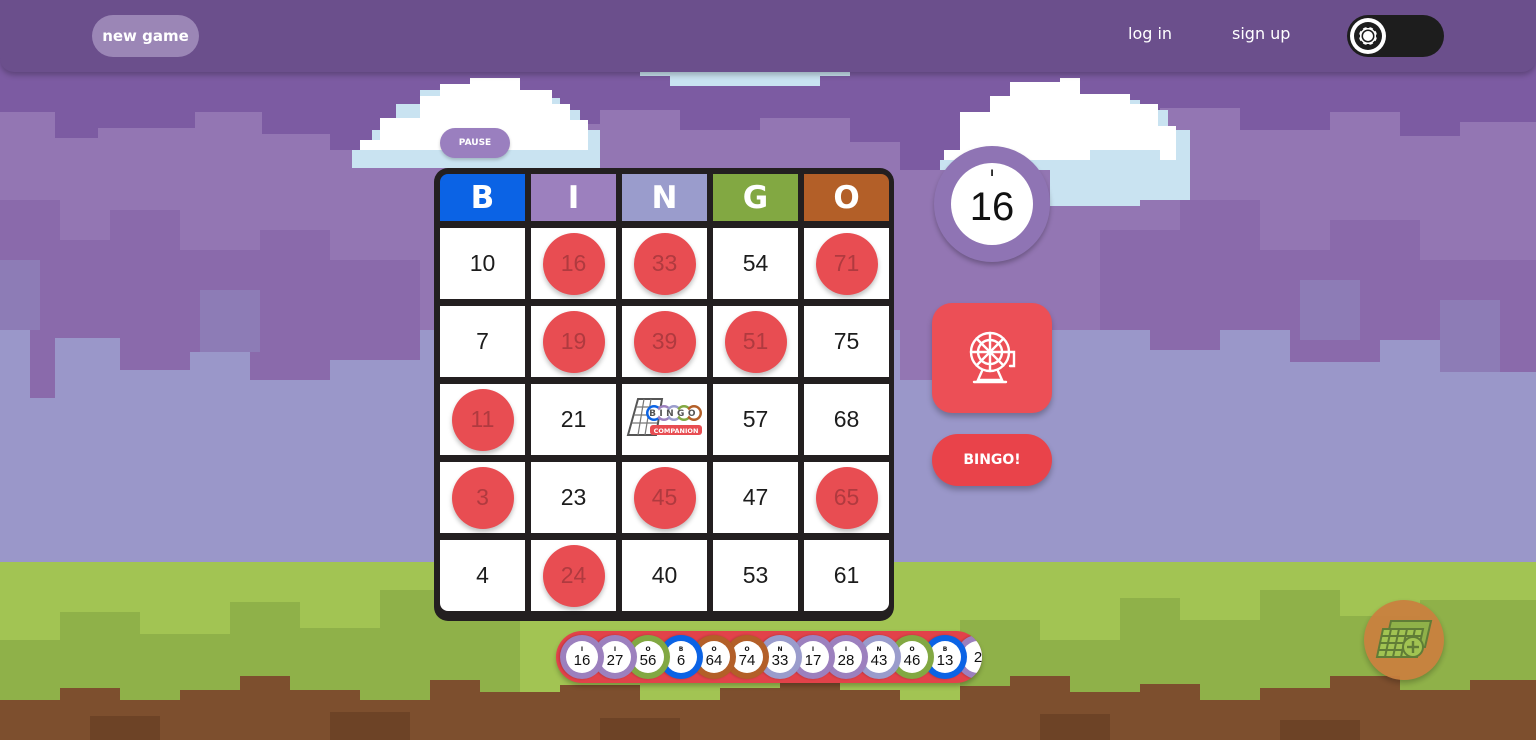 The height and width of the screenshot is (740, 1536). What do you see at coordinates (755, 197) in the screenshot?
I see `column-header-g: G` at bounding box center [755, 197].